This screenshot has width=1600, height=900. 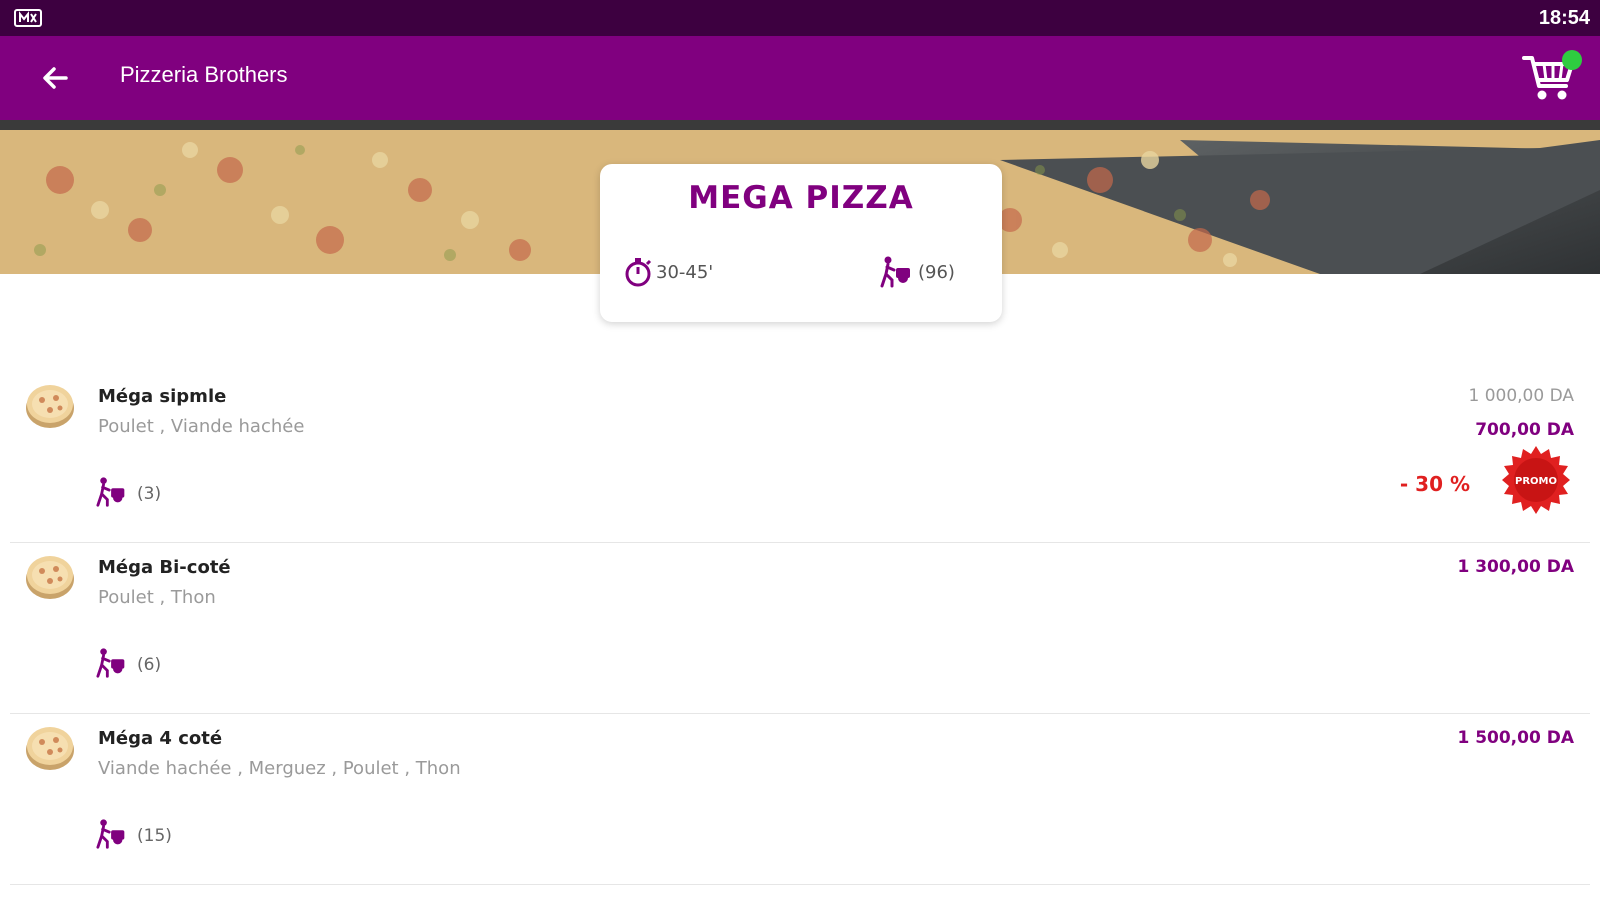 I want to click on category-info-card: MEGA PIZZA 30-45' (96), so click(x=801, y=243).